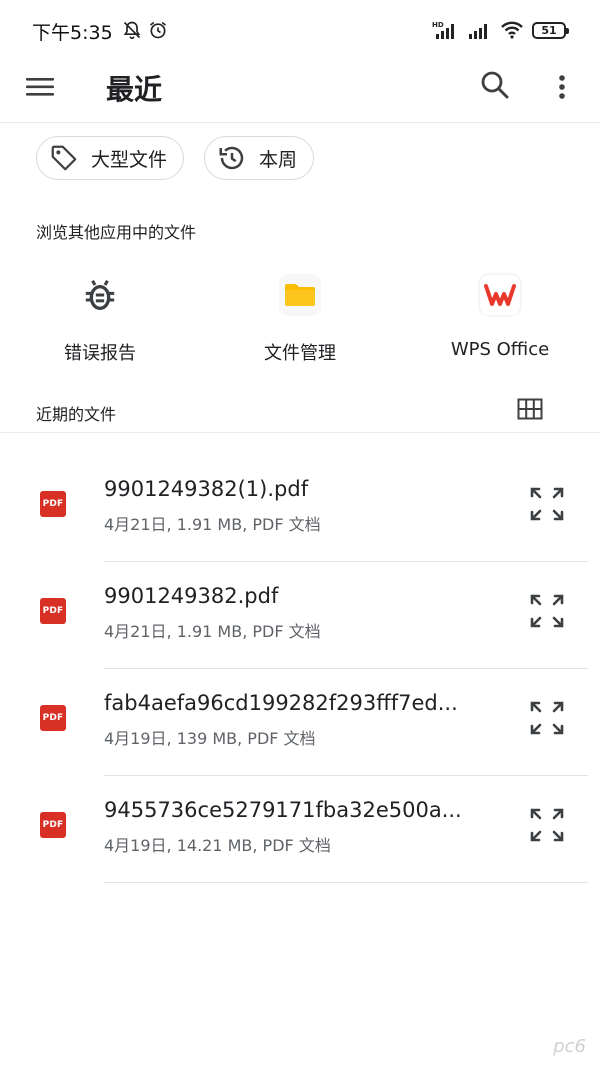 This screenshot has width=600, height=1069. I want to click on app-file-manager: 文件管理, so click(300, 318).